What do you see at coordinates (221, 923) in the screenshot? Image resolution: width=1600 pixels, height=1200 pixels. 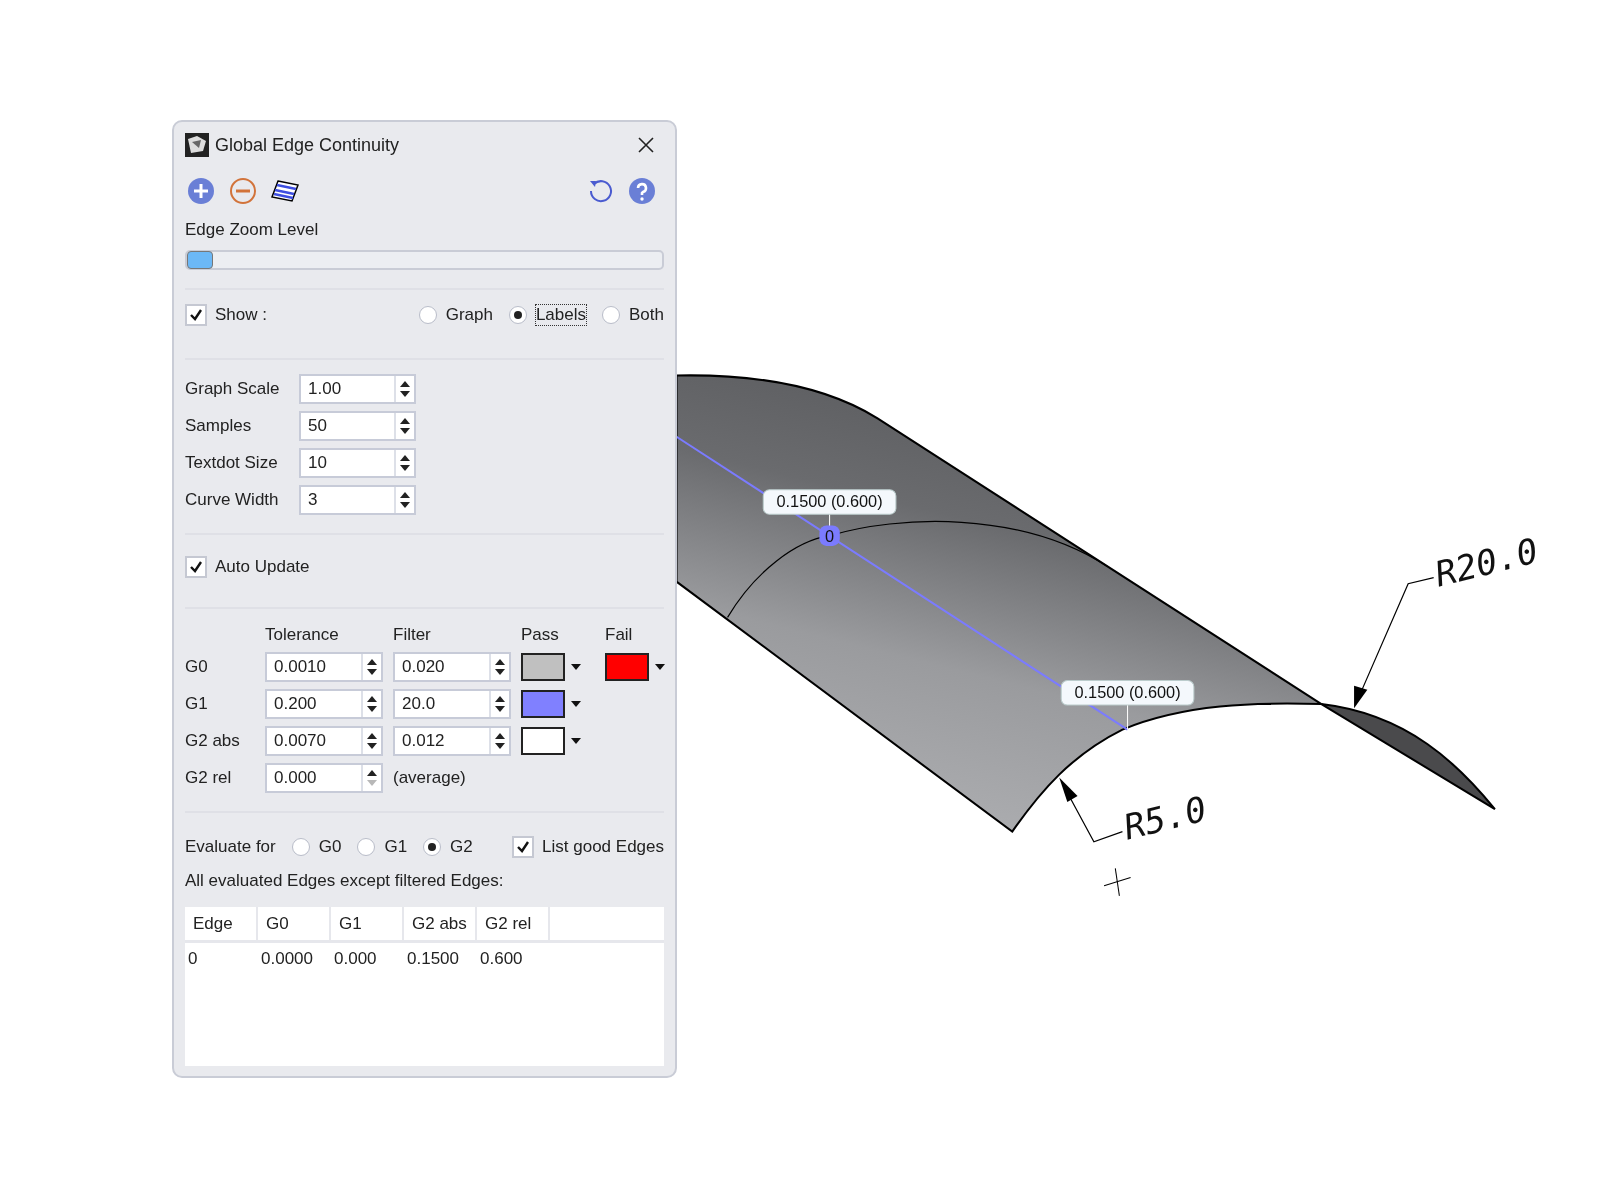 I see `column-header: Edge` at bounding box center [221, 923].